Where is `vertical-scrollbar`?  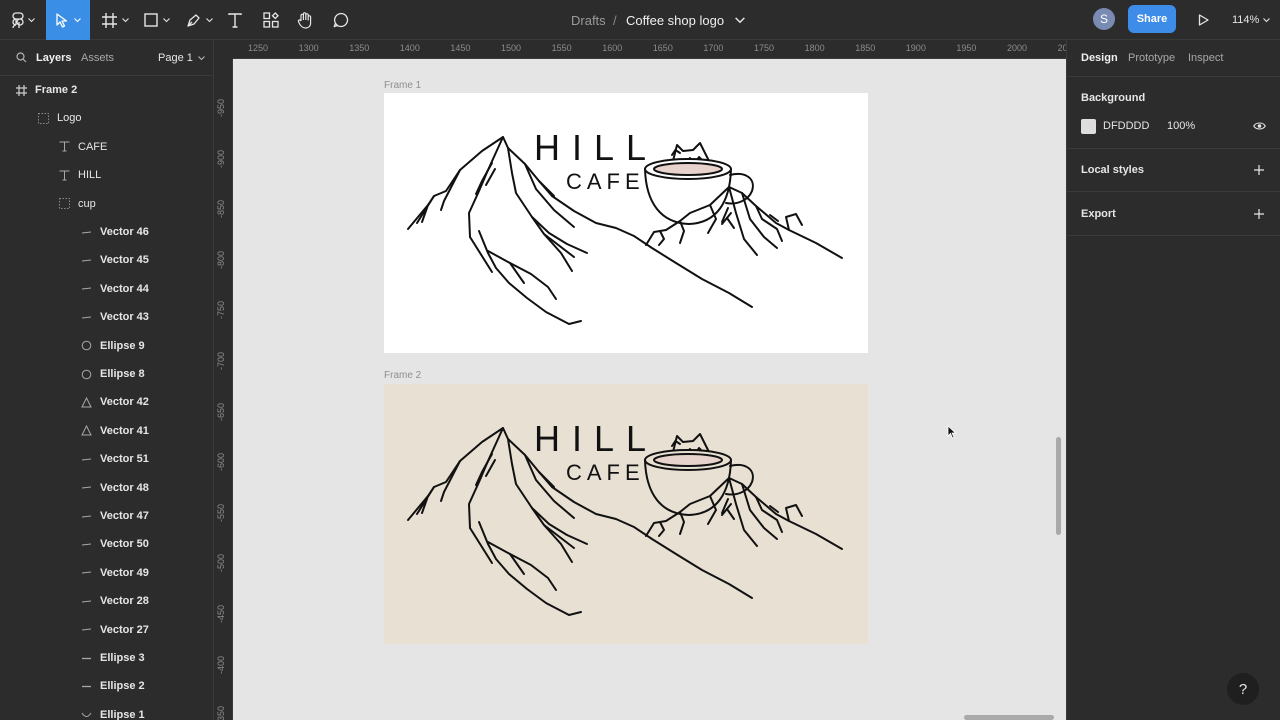 vertical-scrollbar is located at coordinates (1058, 486).